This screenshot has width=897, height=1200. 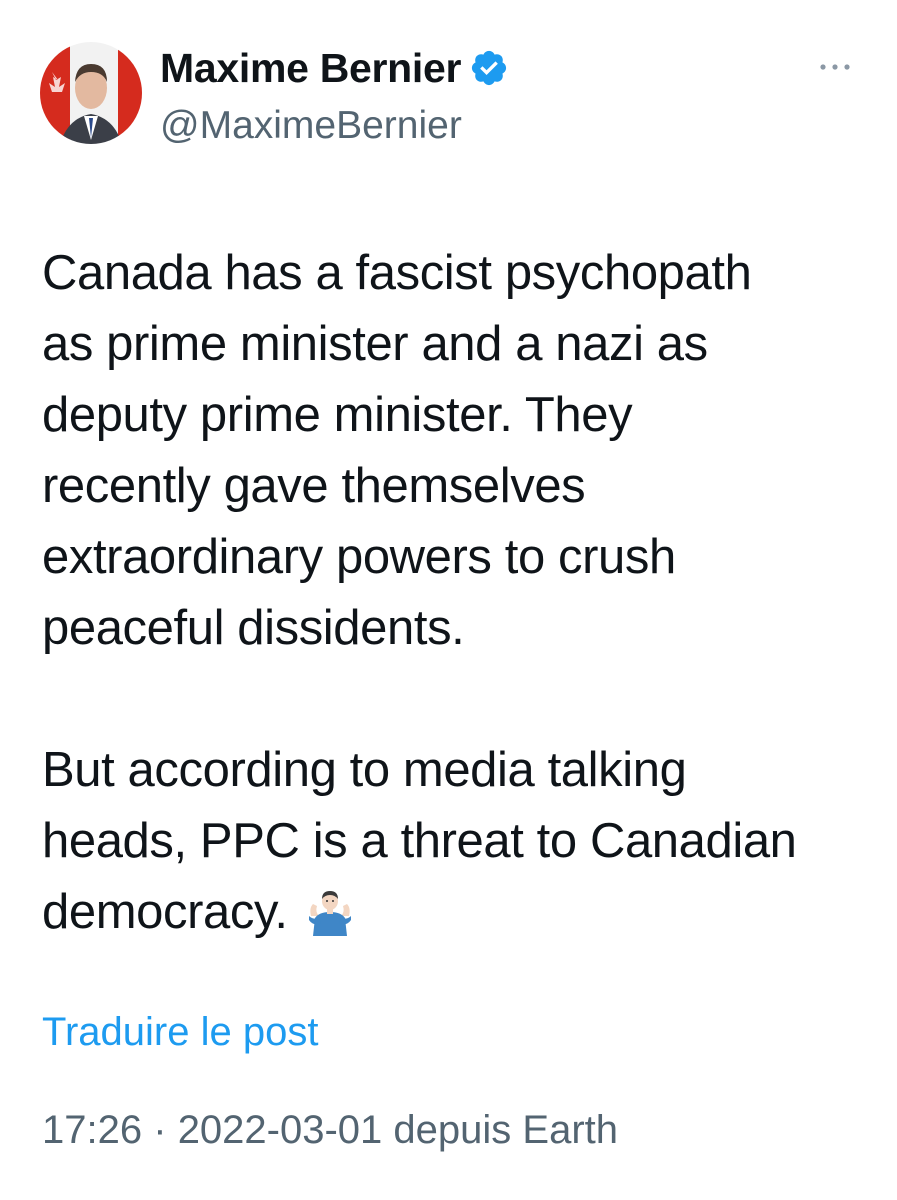 What do you see at coordinates (92, 1130) in the screenshot?
I see `tweet-time: 17:26` at bounding box center [92, 1130].